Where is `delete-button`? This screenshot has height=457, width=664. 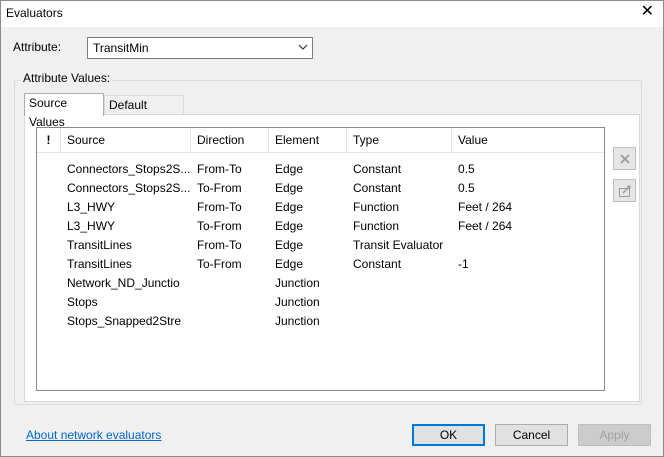 delete-button is located at coordinates (624, 158).